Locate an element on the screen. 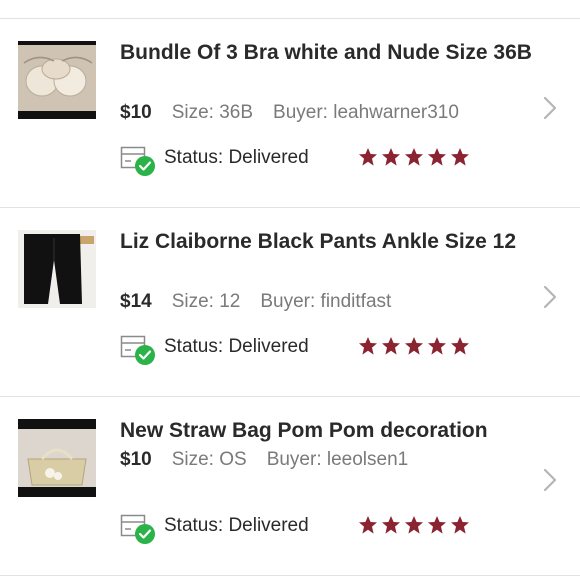 The width and height of the screenshot is (580, 580). listing-title: Bundle Of 3 Bra white and Nude Size 36B is located at coordinates (327, 53).